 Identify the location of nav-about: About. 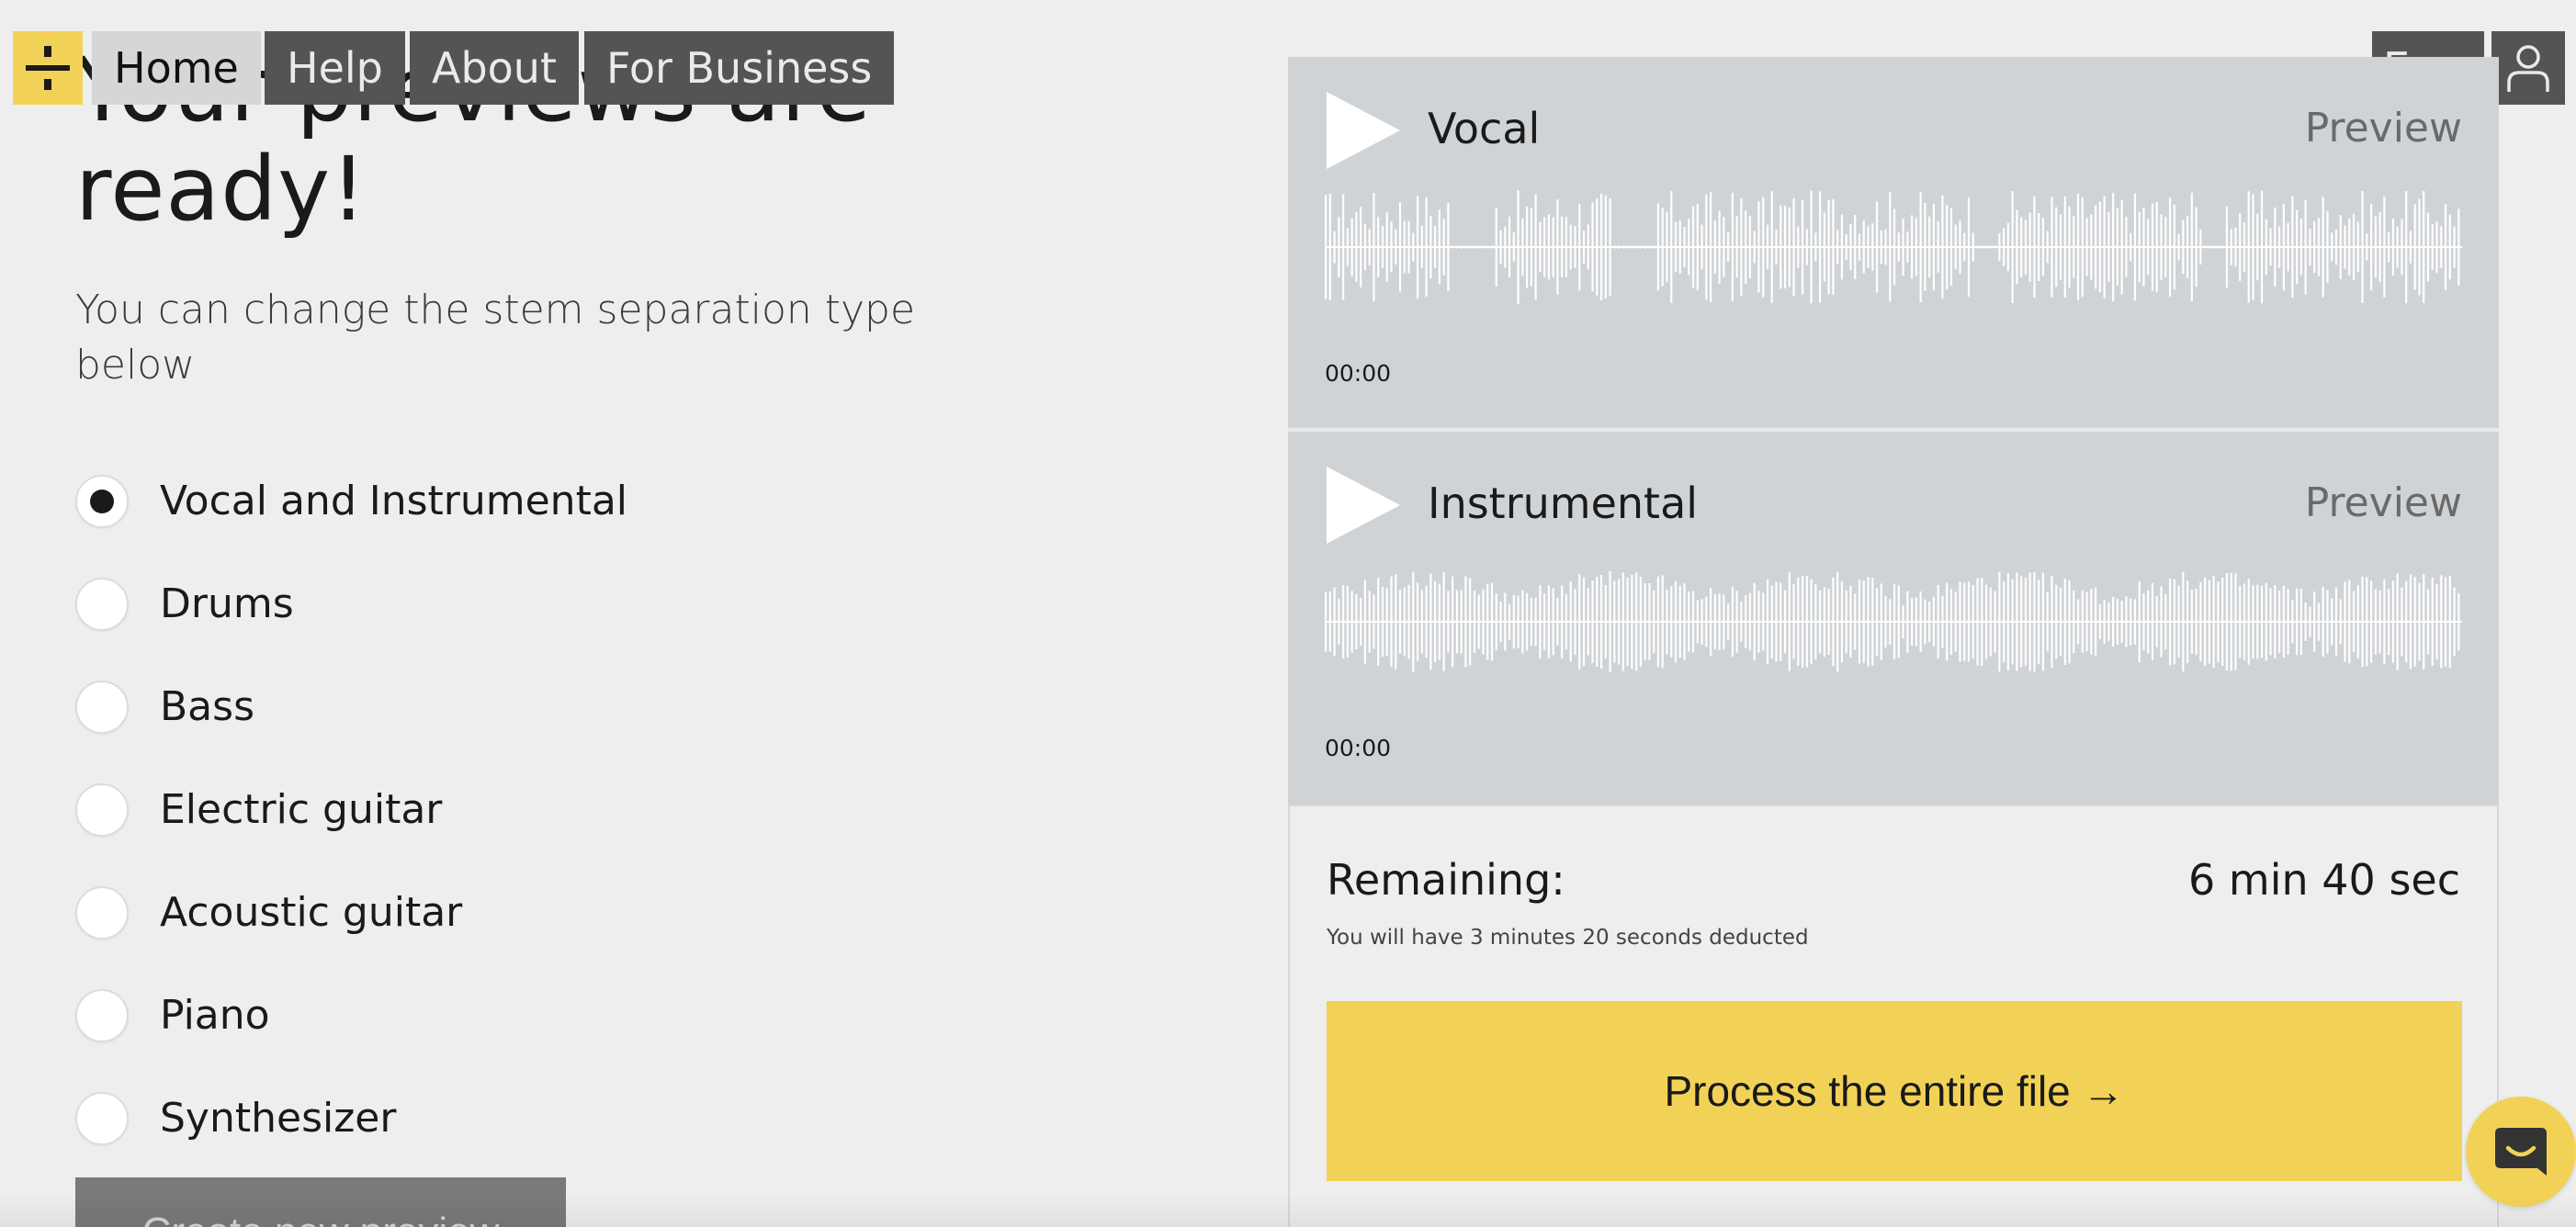
(495, 68).